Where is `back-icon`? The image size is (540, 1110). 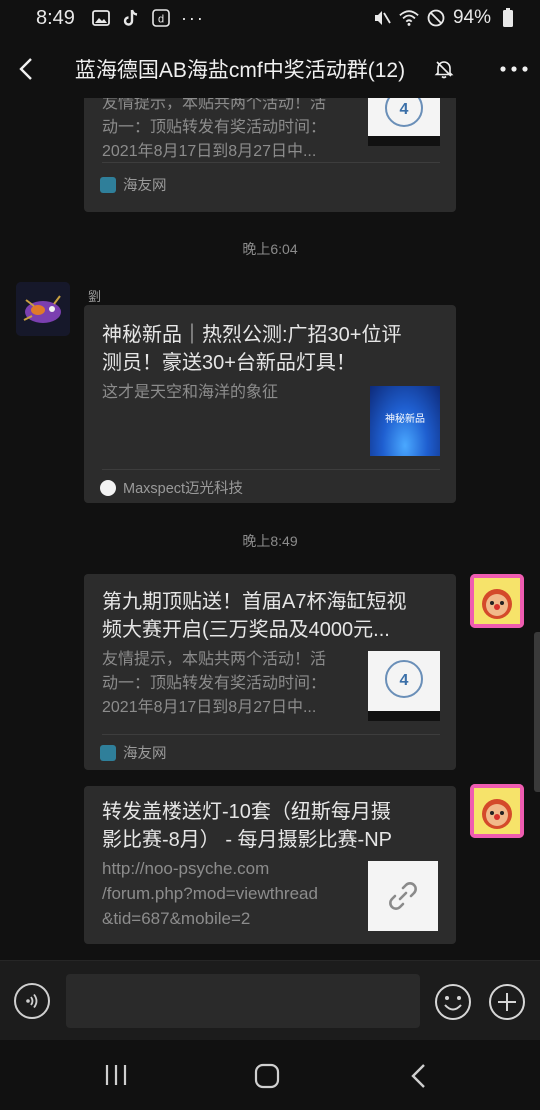 back-icon is located at coordinates (418, 1076).